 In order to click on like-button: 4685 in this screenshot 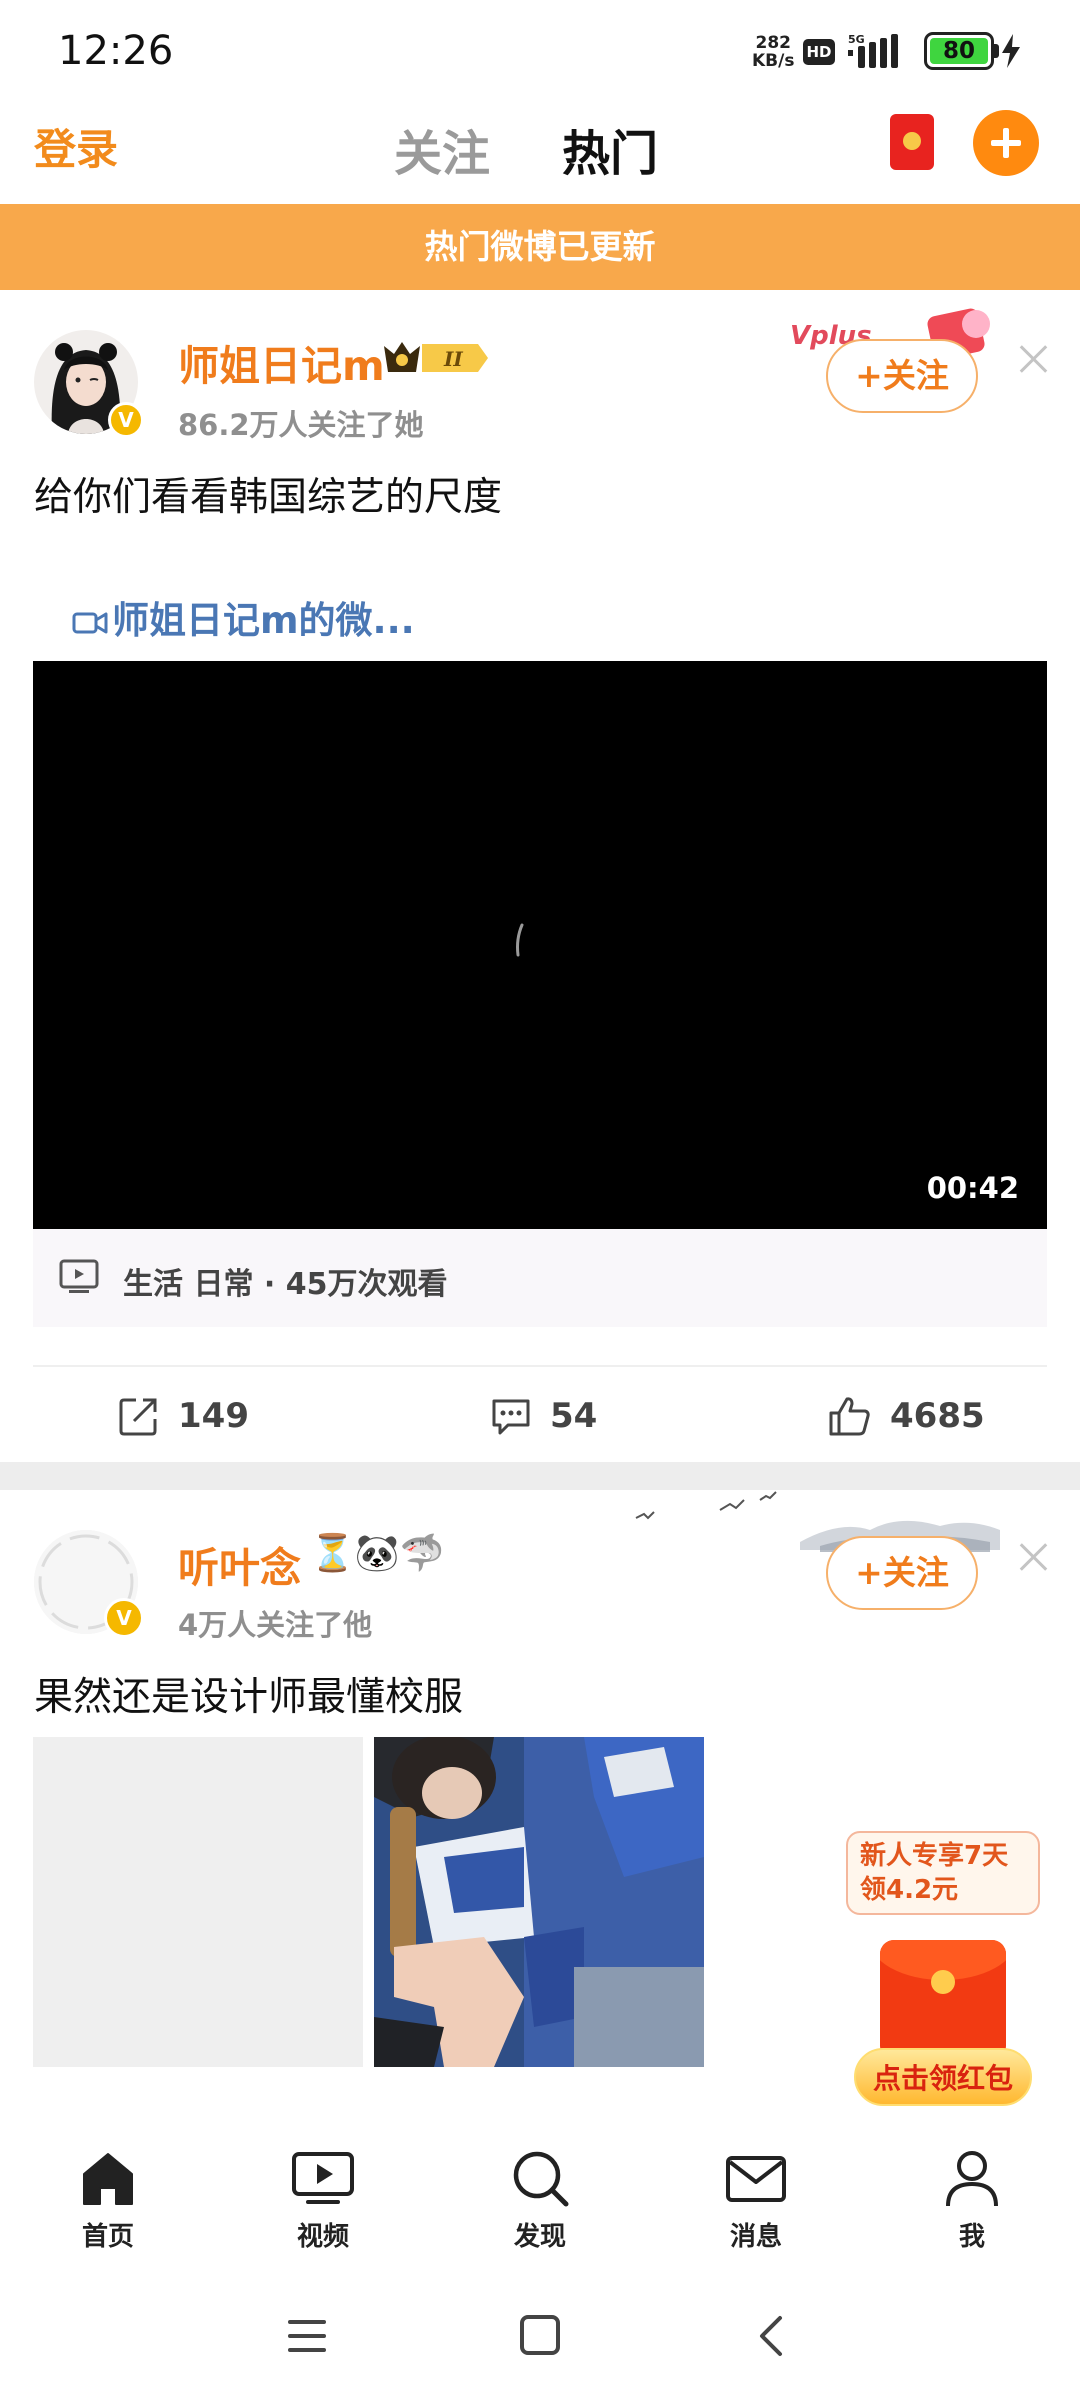, I will do `click(906, 1416)`.